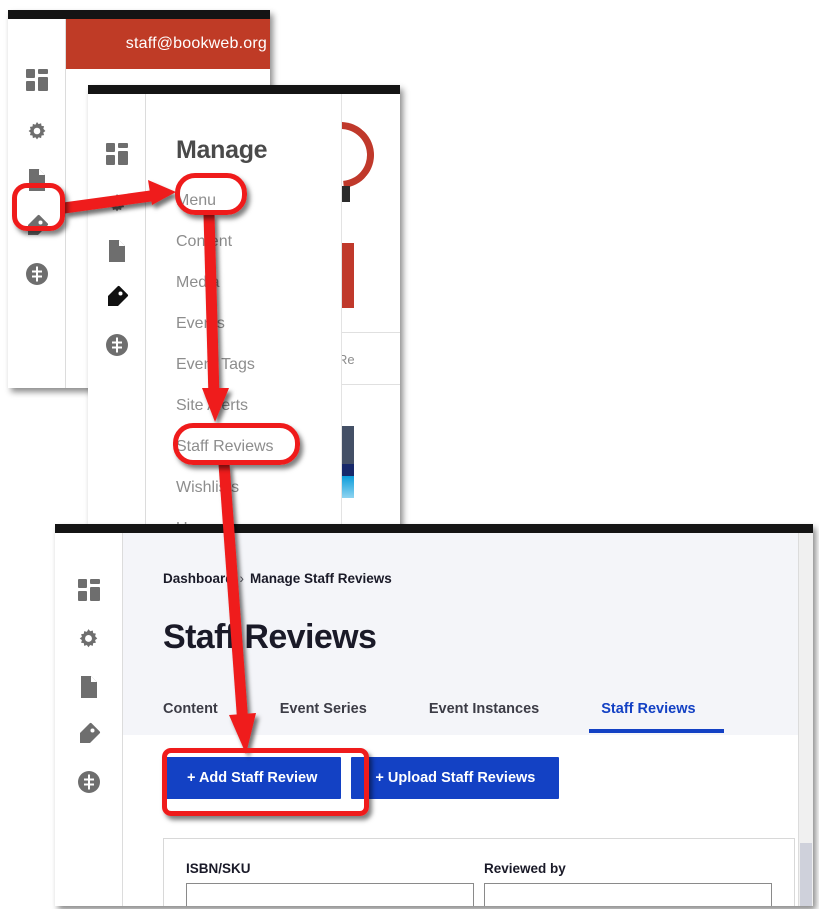 This screenshot has width=819, height=909. I want to click on partial-text: Re, so click(348, 359).